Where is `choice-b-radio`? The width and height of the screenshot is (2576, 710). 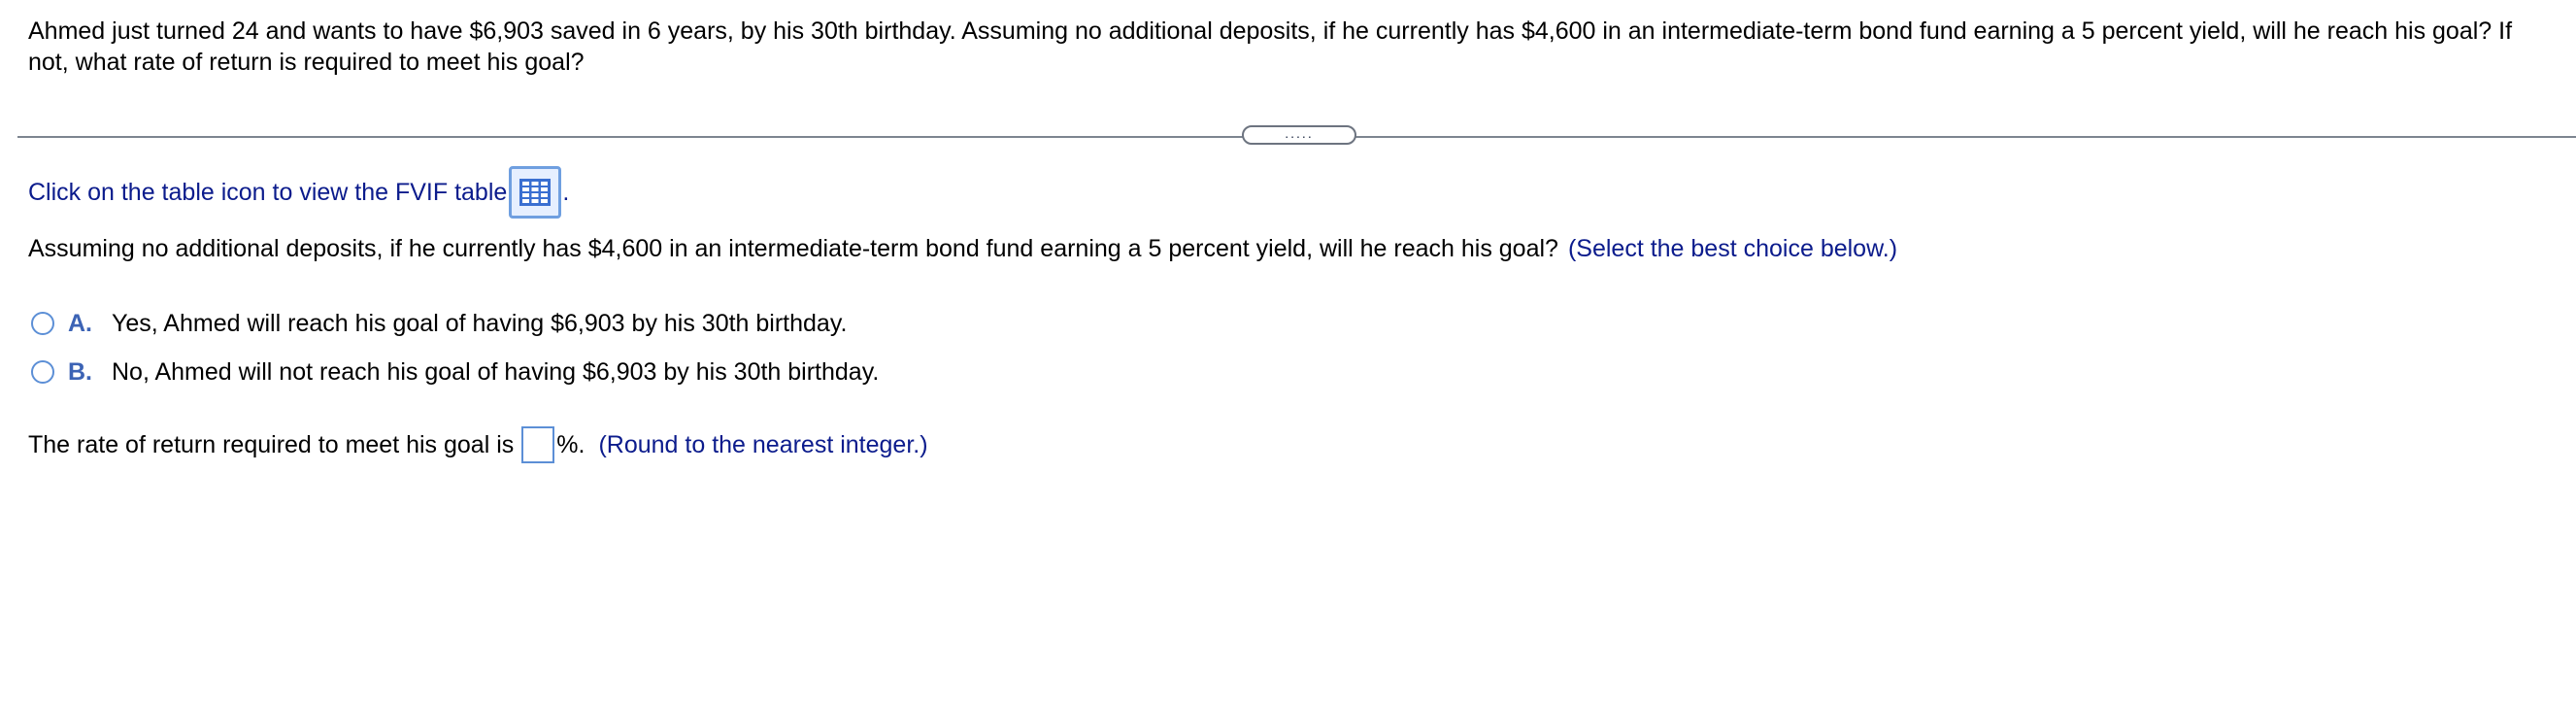
choice-b-radio is located at coordinates (42, 372).